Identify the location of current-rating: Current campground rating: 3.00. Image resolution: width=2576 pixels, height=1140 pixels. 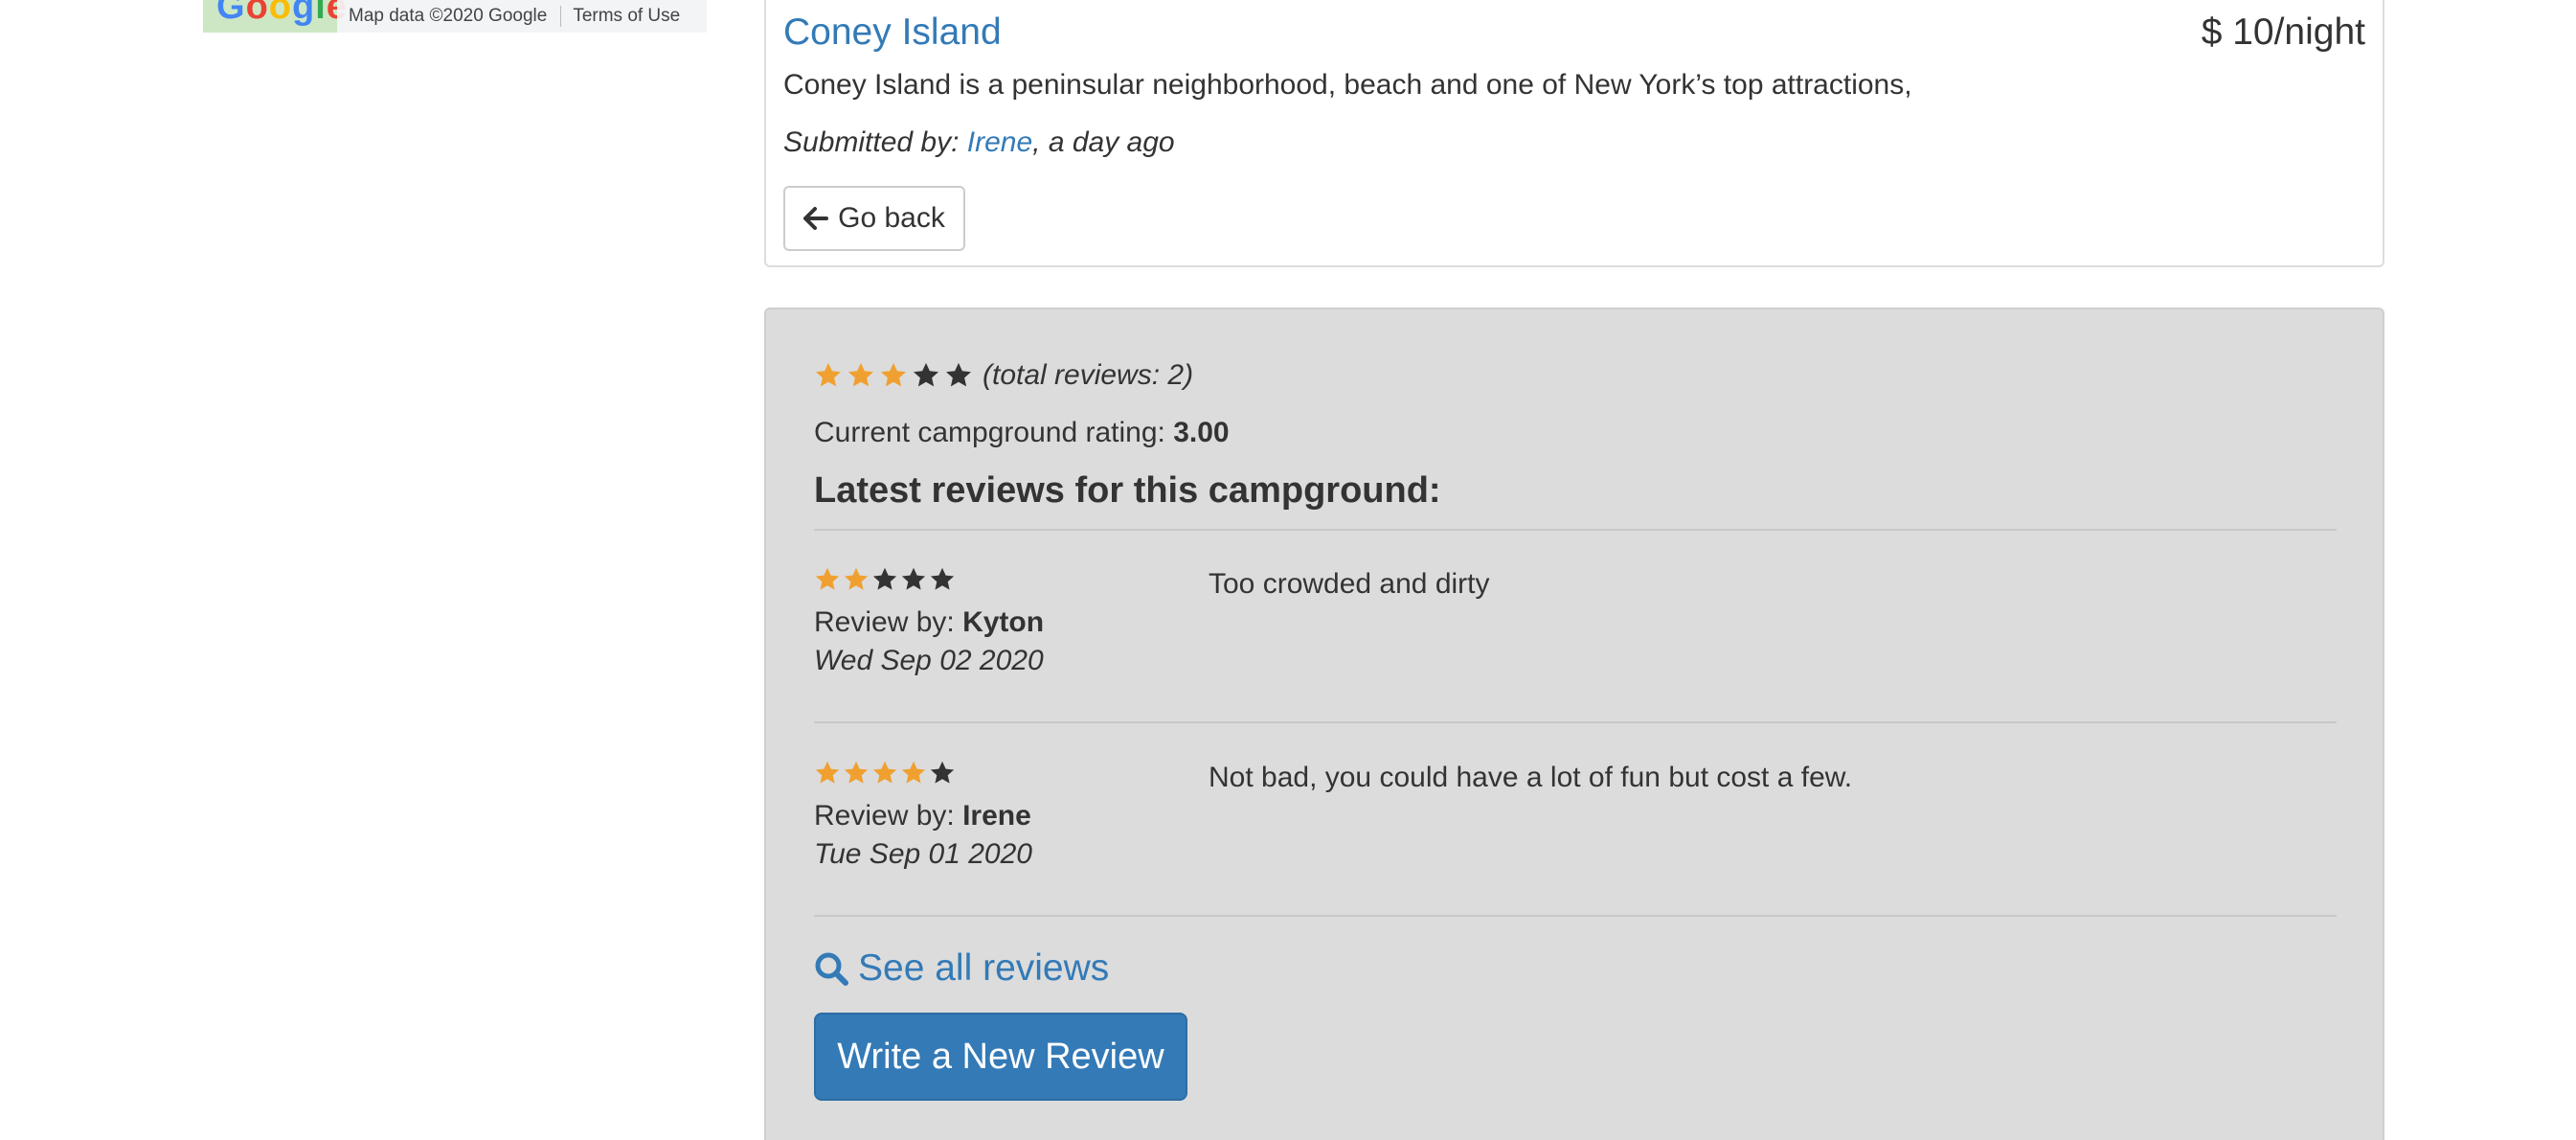
(1022, 433).